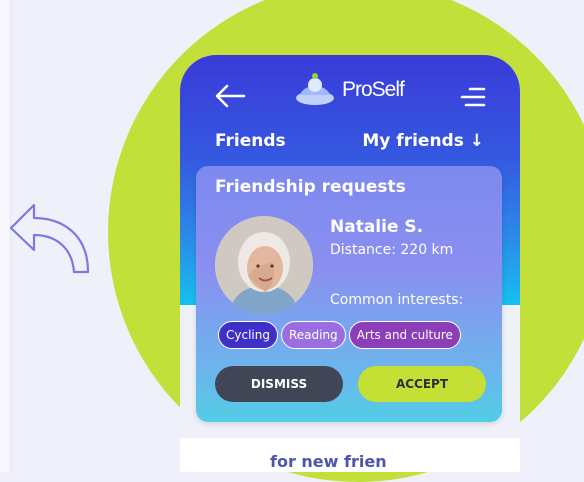  What do you see at coordinates (250, 141) in the screenshot?
I see `section-title: Friends` at bounding box center [250, 141].